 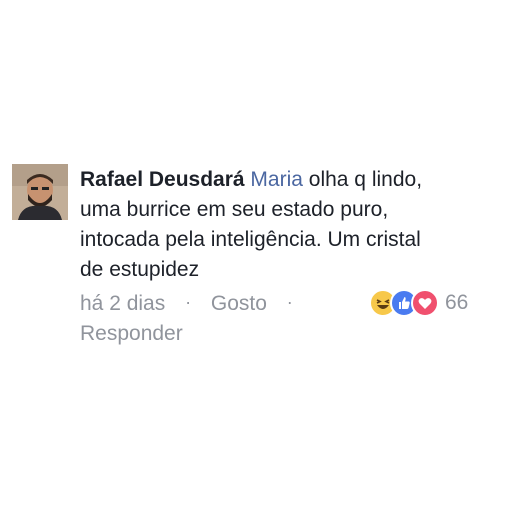 What do you see at coordinates (140, 269) in the screenshot?
I see `comment-text-line-4: de estupidez` at bounding box center [140, 269].